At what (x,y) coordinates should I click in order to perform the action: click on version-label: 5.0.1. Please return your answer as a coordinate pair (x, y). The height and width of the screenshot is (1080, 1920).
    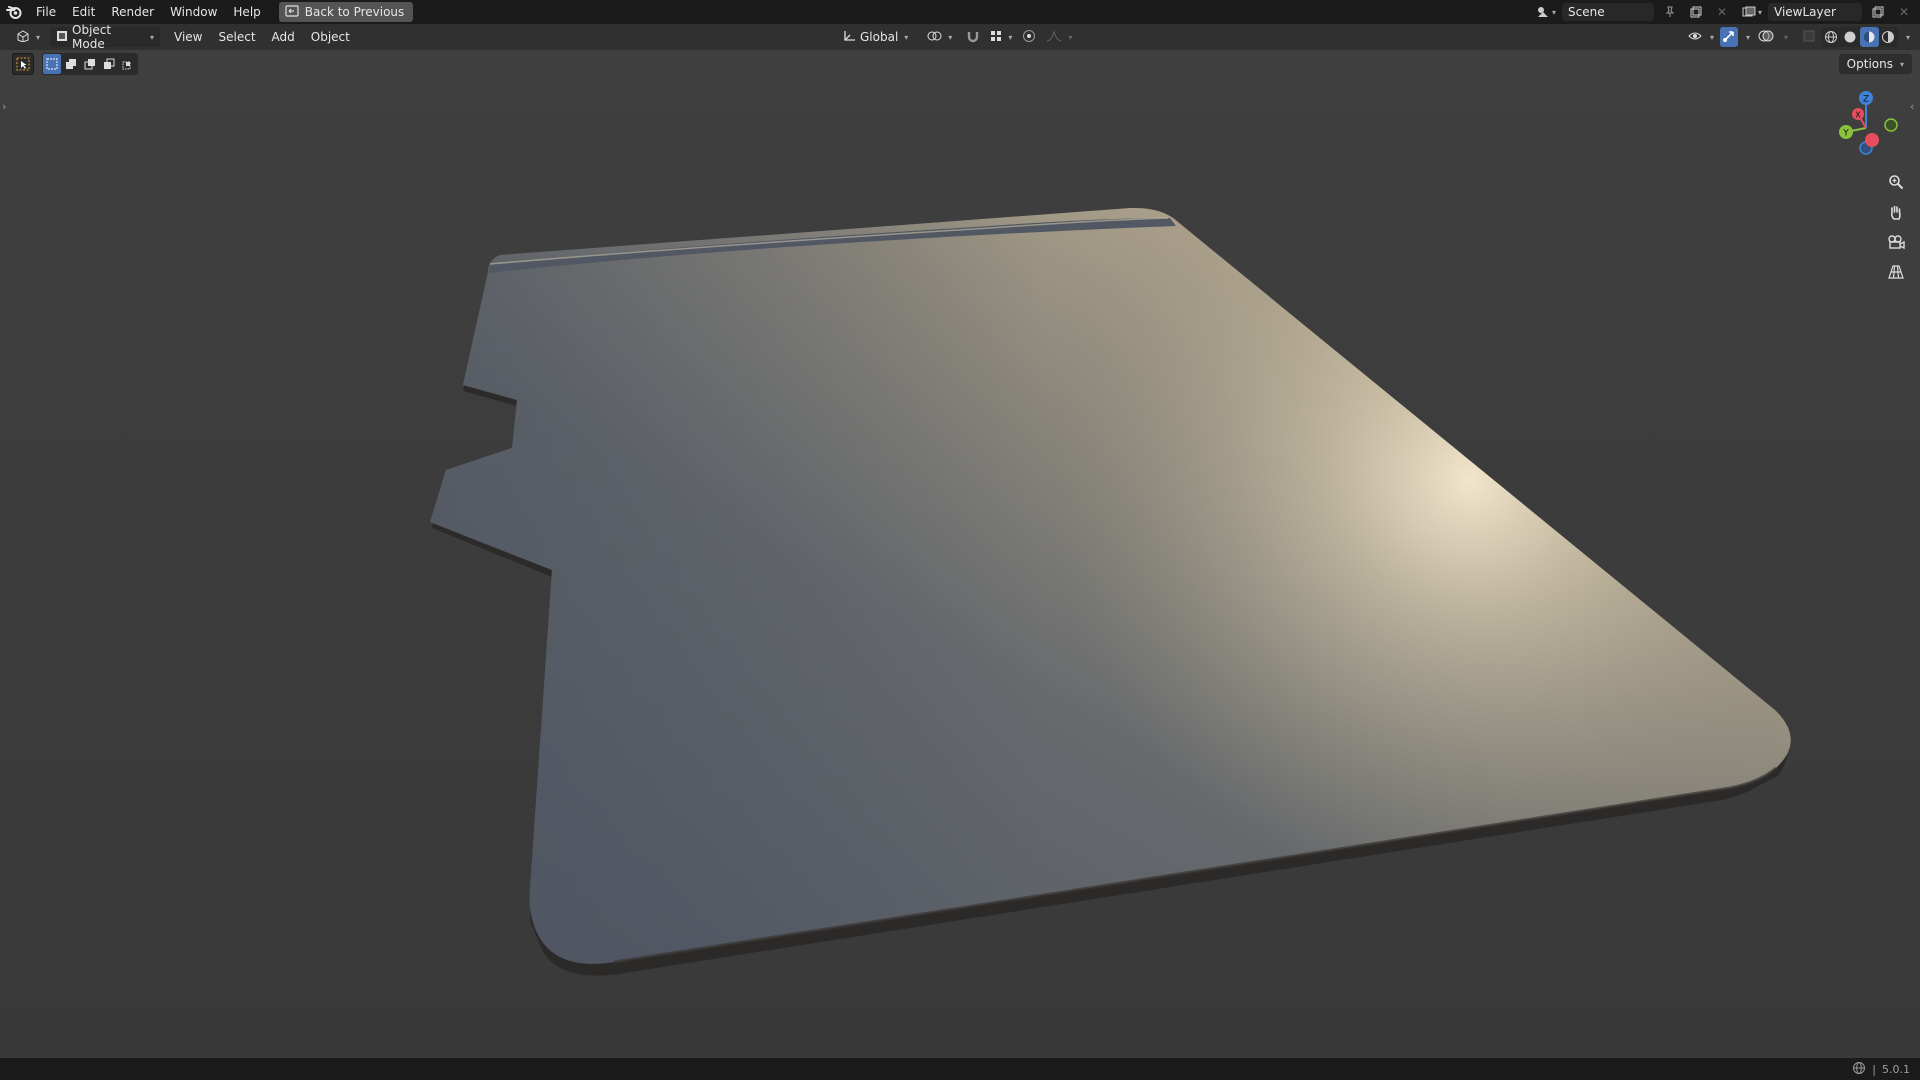
    Looking at the image, I should click on (1896, 1069).